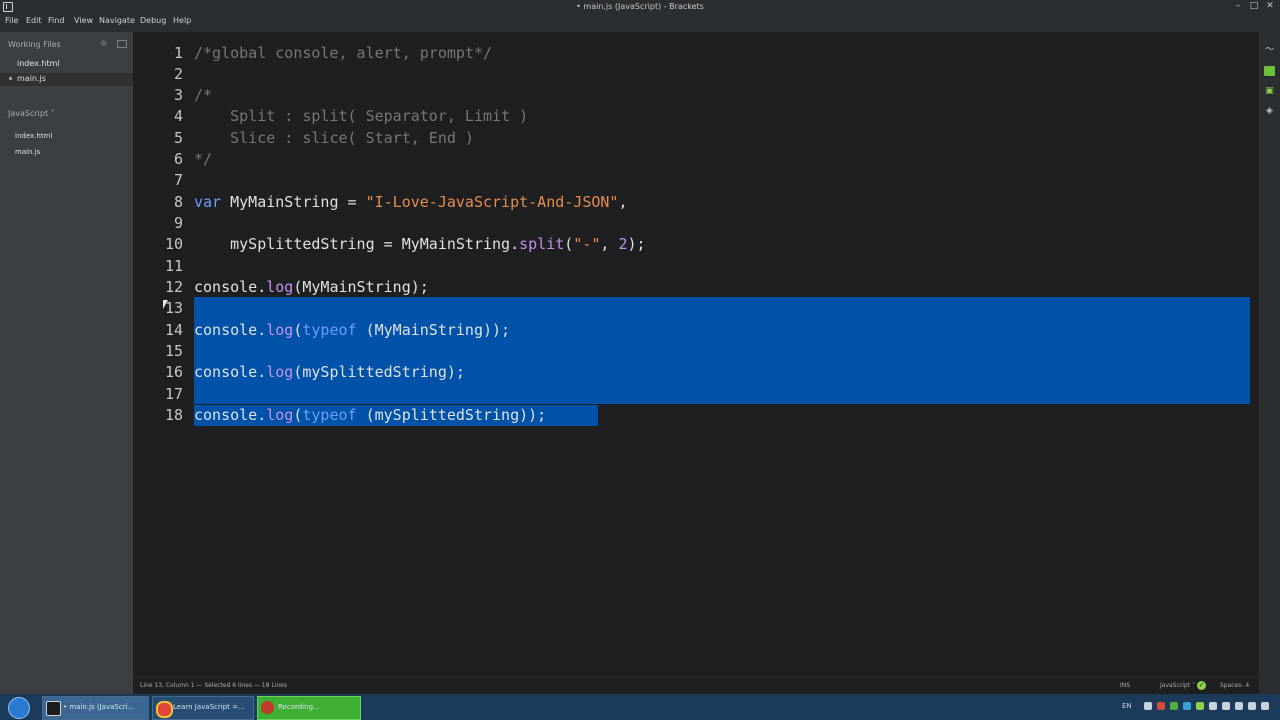 This screenshot has width=1280, height=720. I want to click on working-files-header: Working Files, so click(34, 44).